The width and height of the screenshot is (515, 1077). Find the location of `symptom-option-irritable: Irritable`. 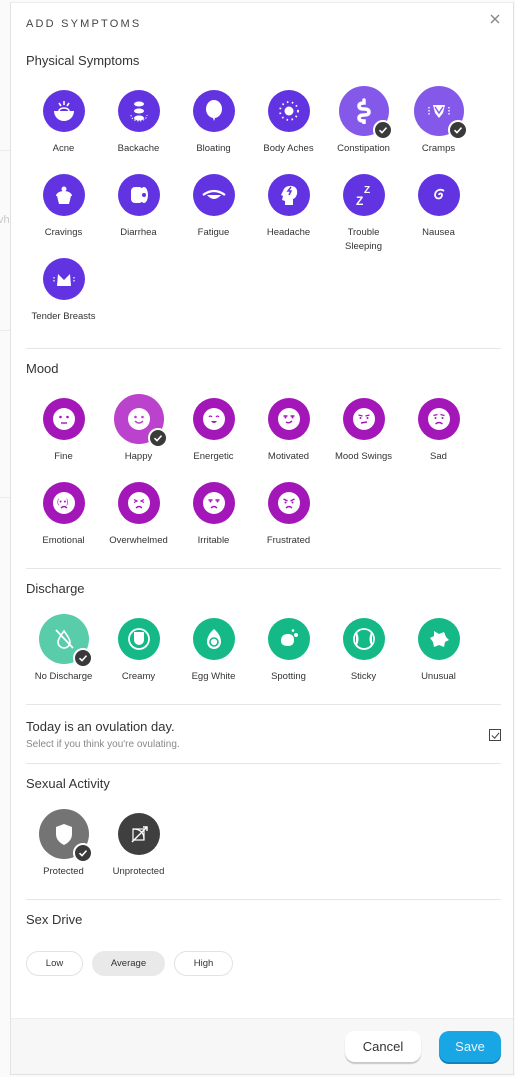

symptom-option-irritable: Irritable is located at coordinates (213, 520).